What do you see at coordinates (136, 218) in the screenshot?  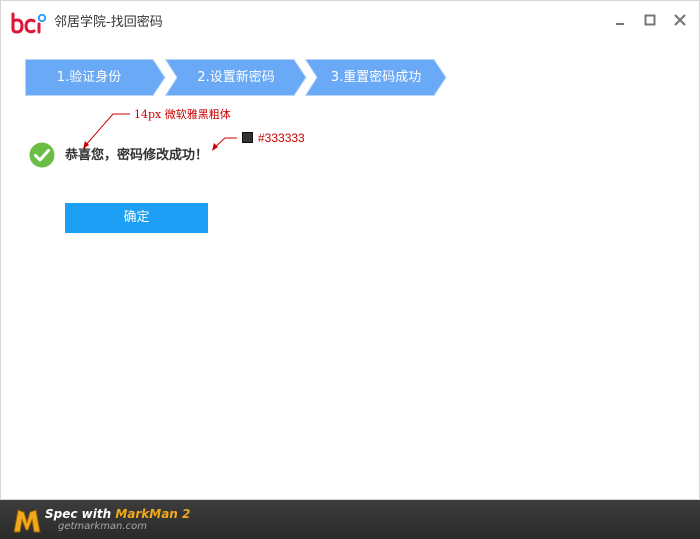 I see `confirm-button: 确定` at bounding box center [136, 218].